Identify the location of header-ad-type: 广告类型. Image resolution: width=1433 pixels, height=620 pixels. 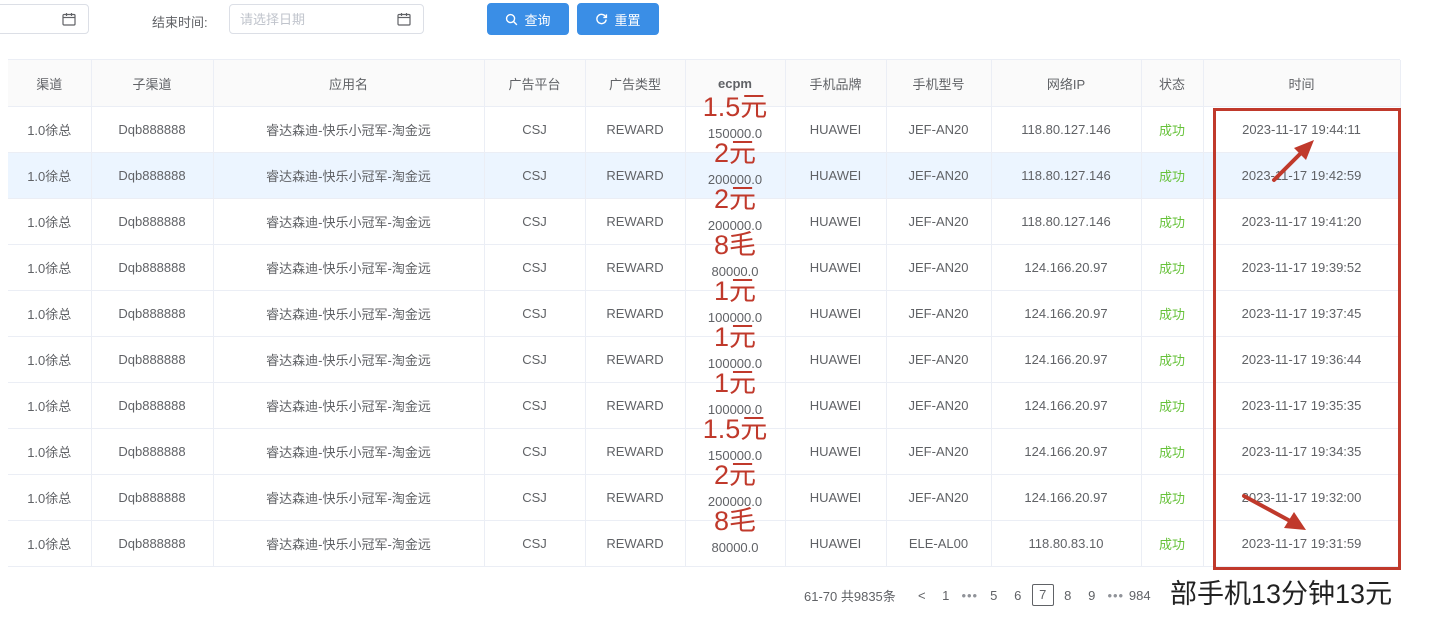
(635, 83).